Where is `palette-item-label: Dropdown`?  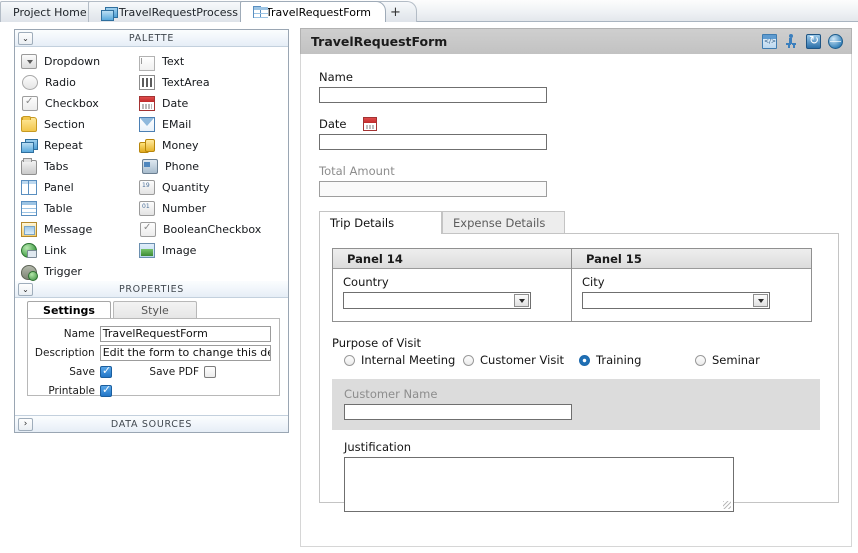 palette-item-label: Dropdown is located at coordinates (72, 61).